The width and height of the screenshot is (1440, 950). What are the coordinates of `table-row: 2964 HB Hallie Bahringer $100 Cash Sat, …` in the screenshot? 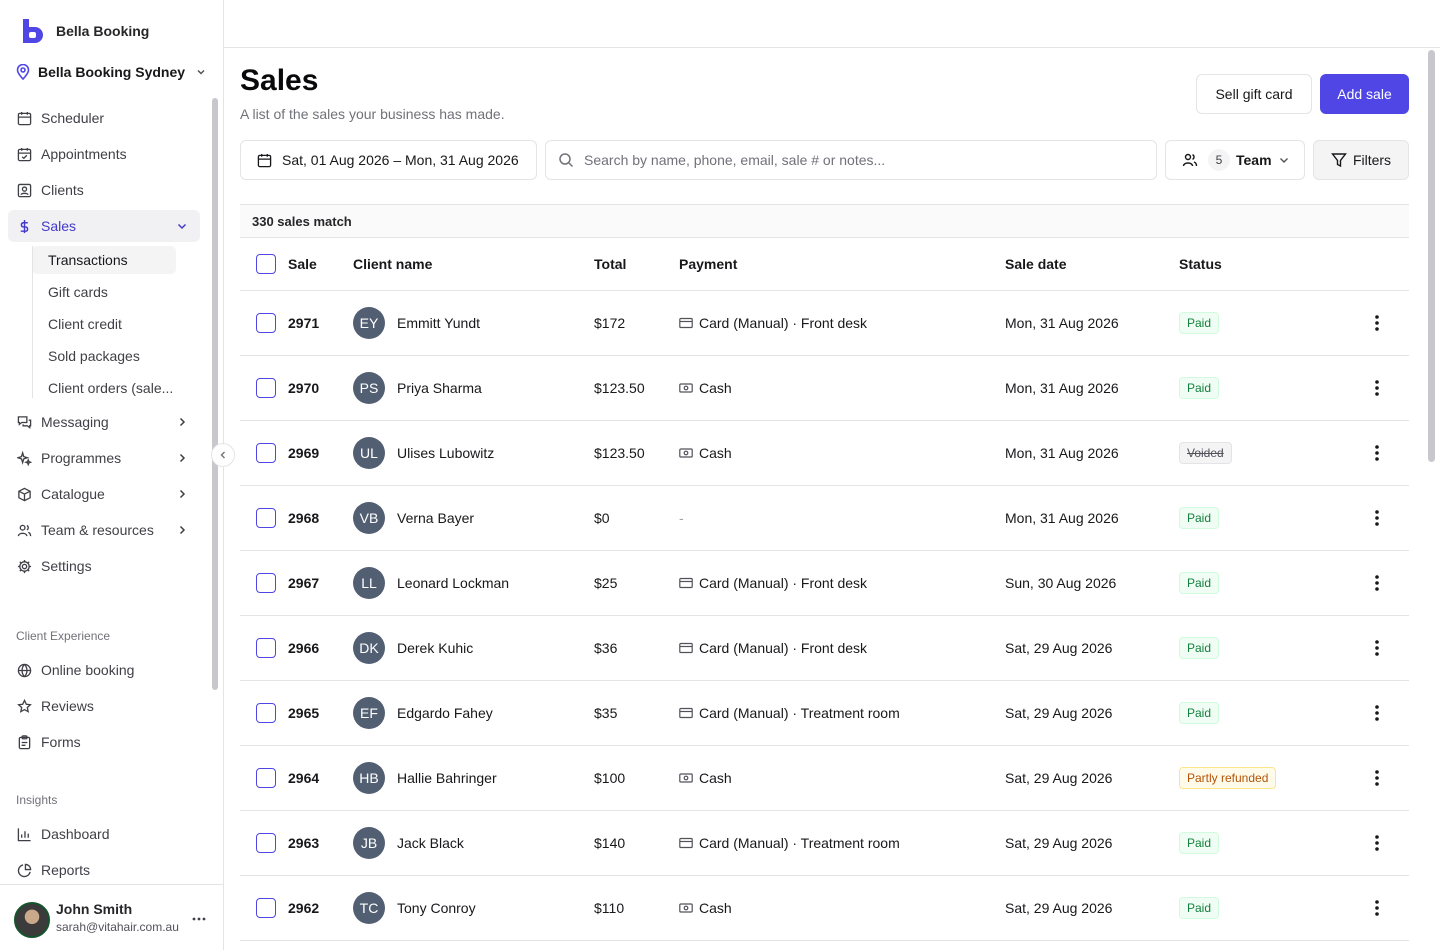 It's located at (824, 778).